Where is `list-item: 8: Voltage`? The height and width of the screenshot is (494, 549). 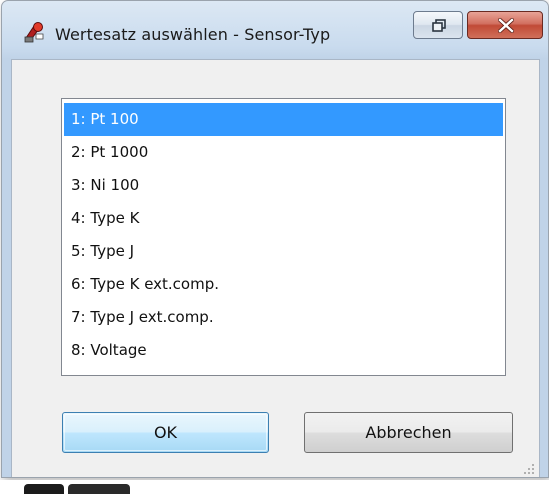 list-item: 8: Voltage is located at coordinates (283, 350).